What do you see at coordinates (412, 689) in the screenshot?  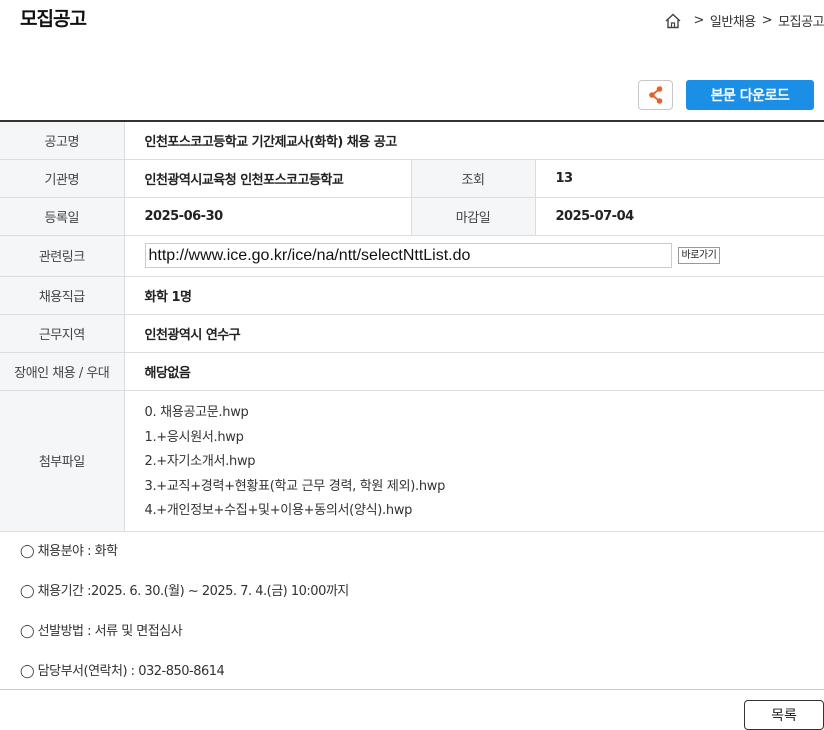 I see `divider` at bounding box center [412, 689].